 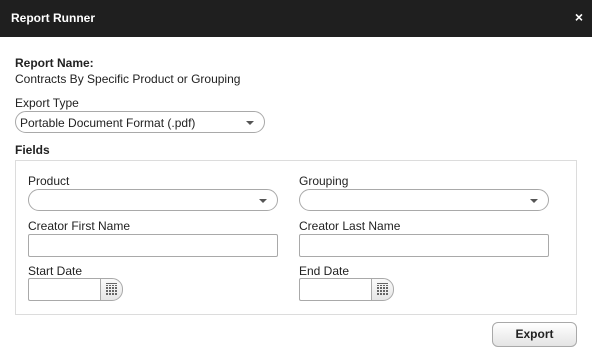 What do you see at coordinates (324, 181) in the screenshot?
I see `grouping-label: Grouping` at bounding box center [324, 181].